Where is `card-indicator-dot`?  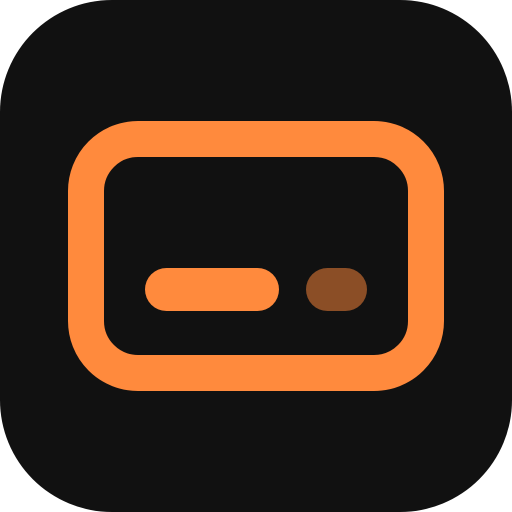
card-indicator-dot is located at coordinates (336, 289).